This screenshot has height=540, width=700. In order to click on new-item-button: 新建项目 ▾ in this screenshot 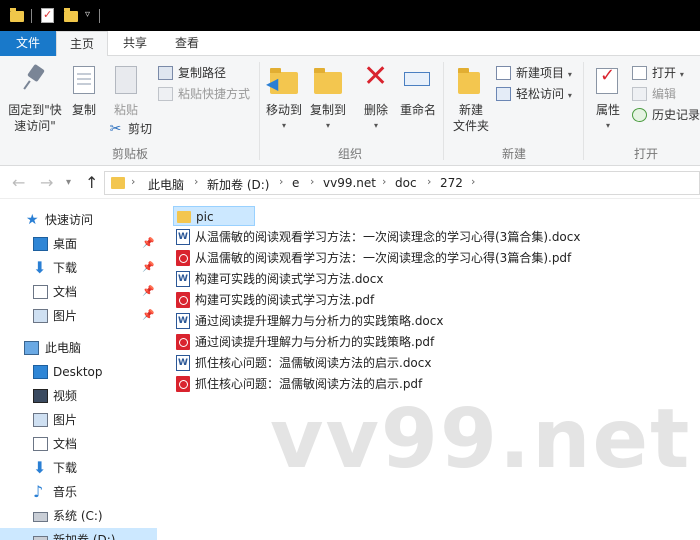, I will do `click(534, 73)`.